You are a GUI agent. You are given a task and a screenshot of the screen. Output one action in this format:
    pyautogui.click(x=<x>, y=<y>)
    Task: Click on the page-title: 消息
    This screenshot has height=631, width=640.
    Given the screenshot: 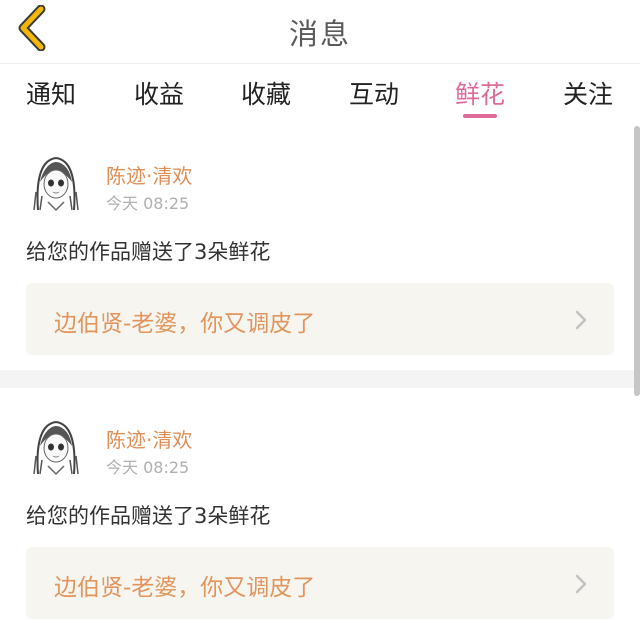 What is the action you would take?
    pyautogui.click(x=319, y=33)
    